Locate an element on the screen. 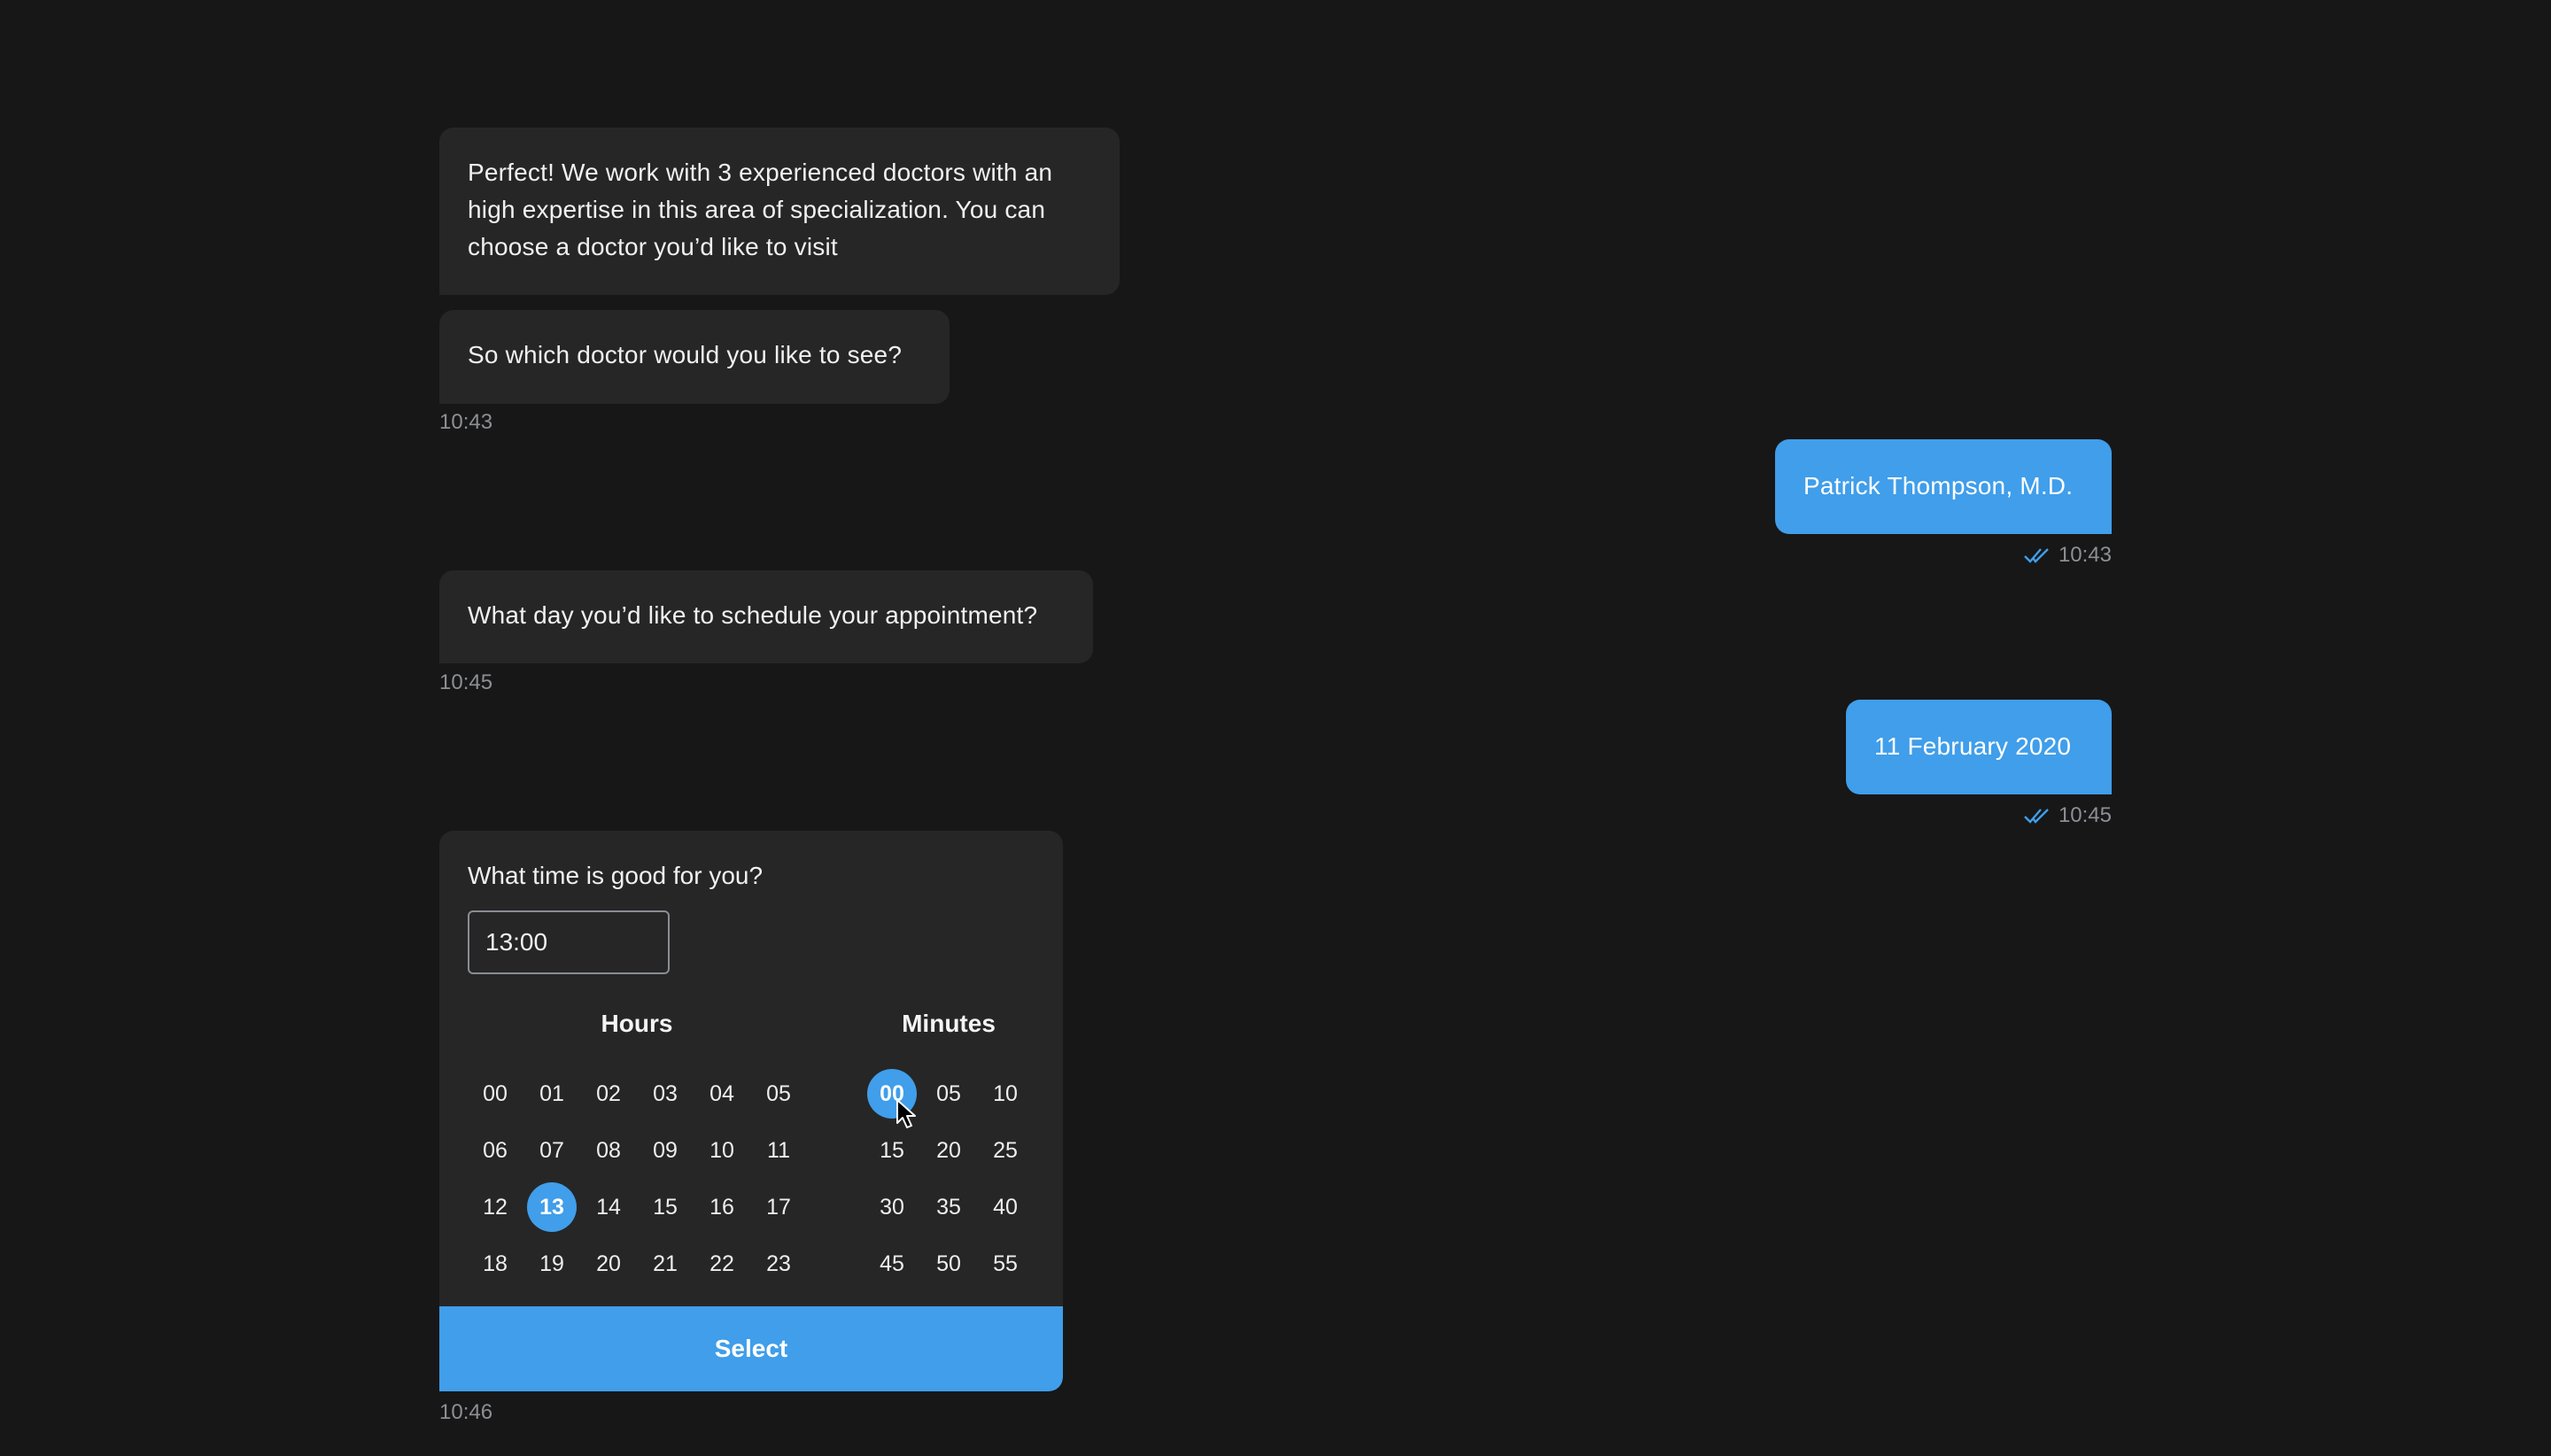 The width and height of the screenshot is (2551, 1456). minute-option: 40 is located at coordinates (1005, 1207).